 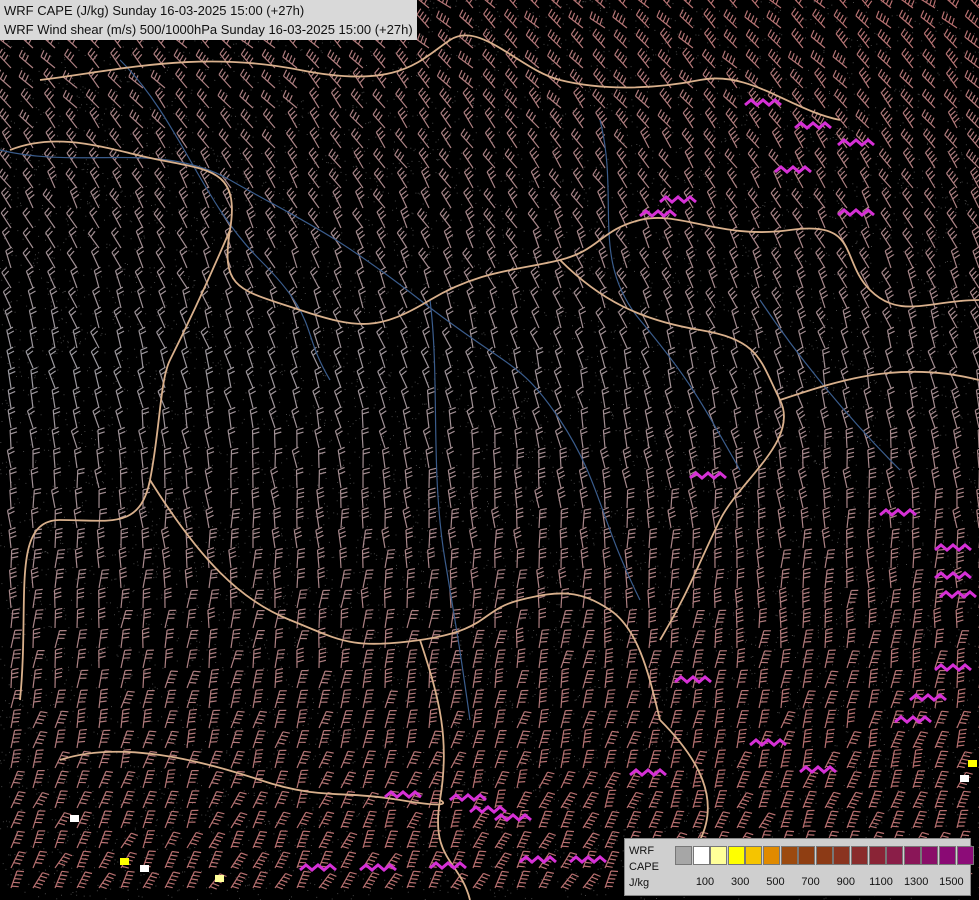 I want to click on legend-tick-label: 100, so click(x=705, y=882).